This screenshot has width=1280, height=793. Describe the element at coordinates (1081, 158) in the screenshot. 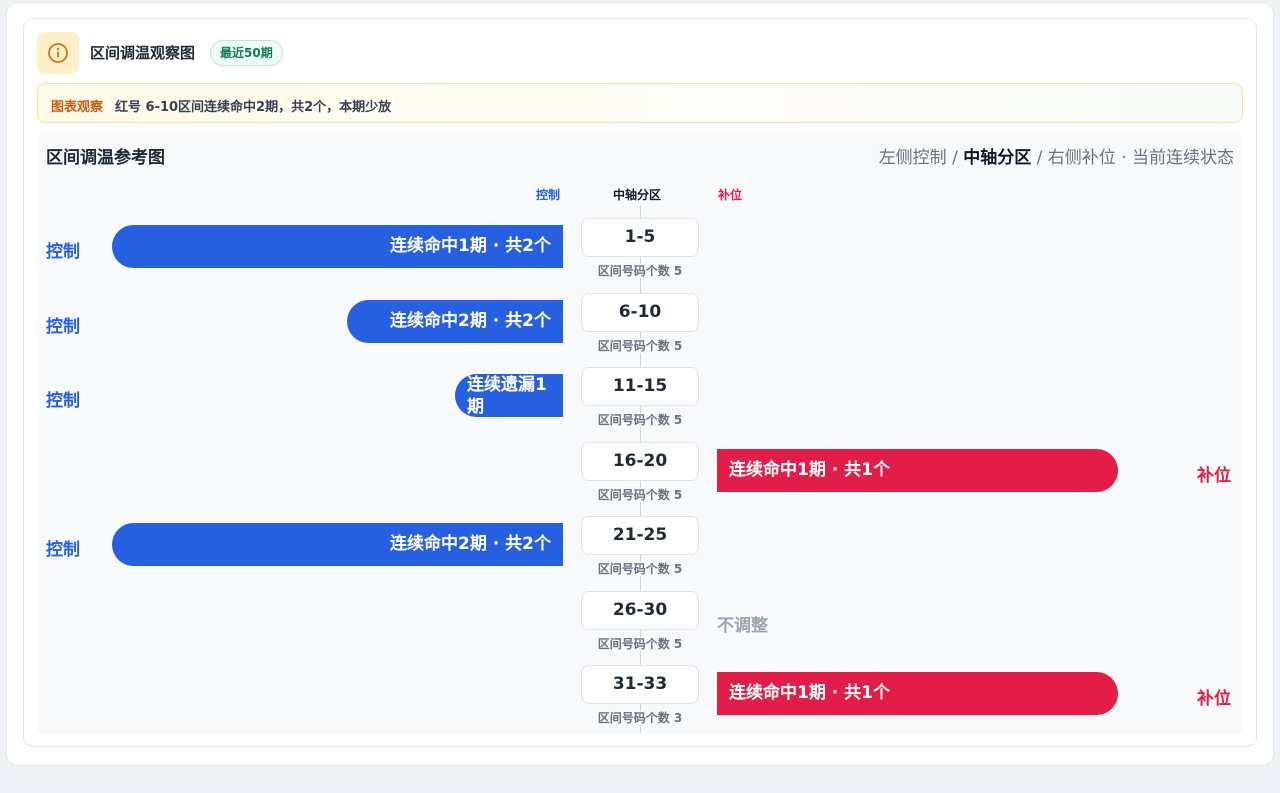

I see `legend-right: 右侧补位` at that location.